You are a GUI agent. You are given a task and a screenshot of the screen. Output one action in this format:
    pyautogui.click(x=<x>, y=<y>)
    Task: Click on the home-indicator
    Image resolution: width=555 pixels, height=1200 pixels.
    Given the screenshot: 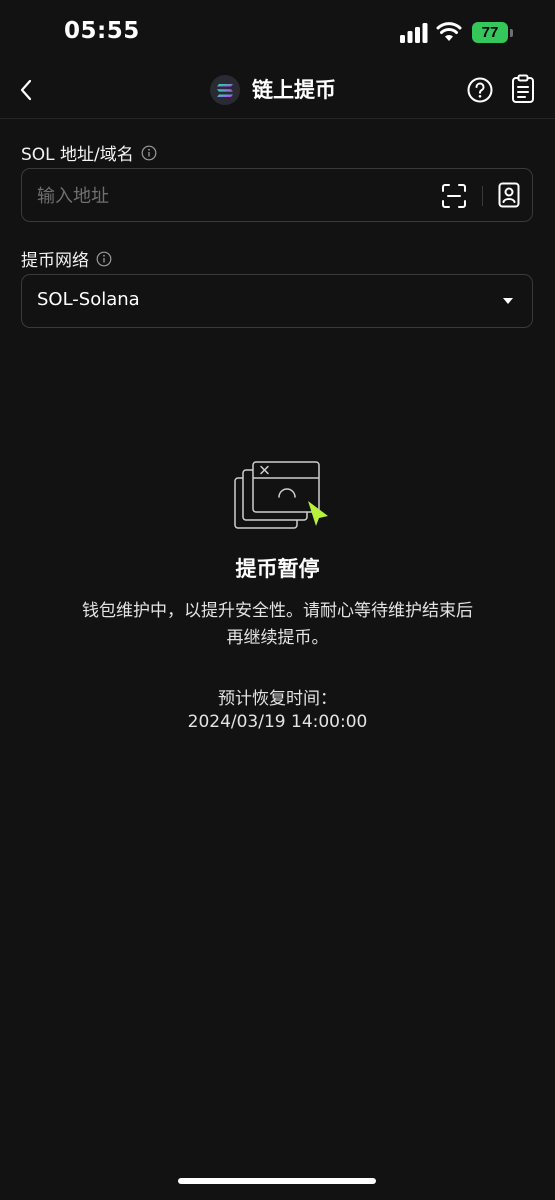 What is the action you would take?
    pyautogui.click(x=277, y=1181)
    